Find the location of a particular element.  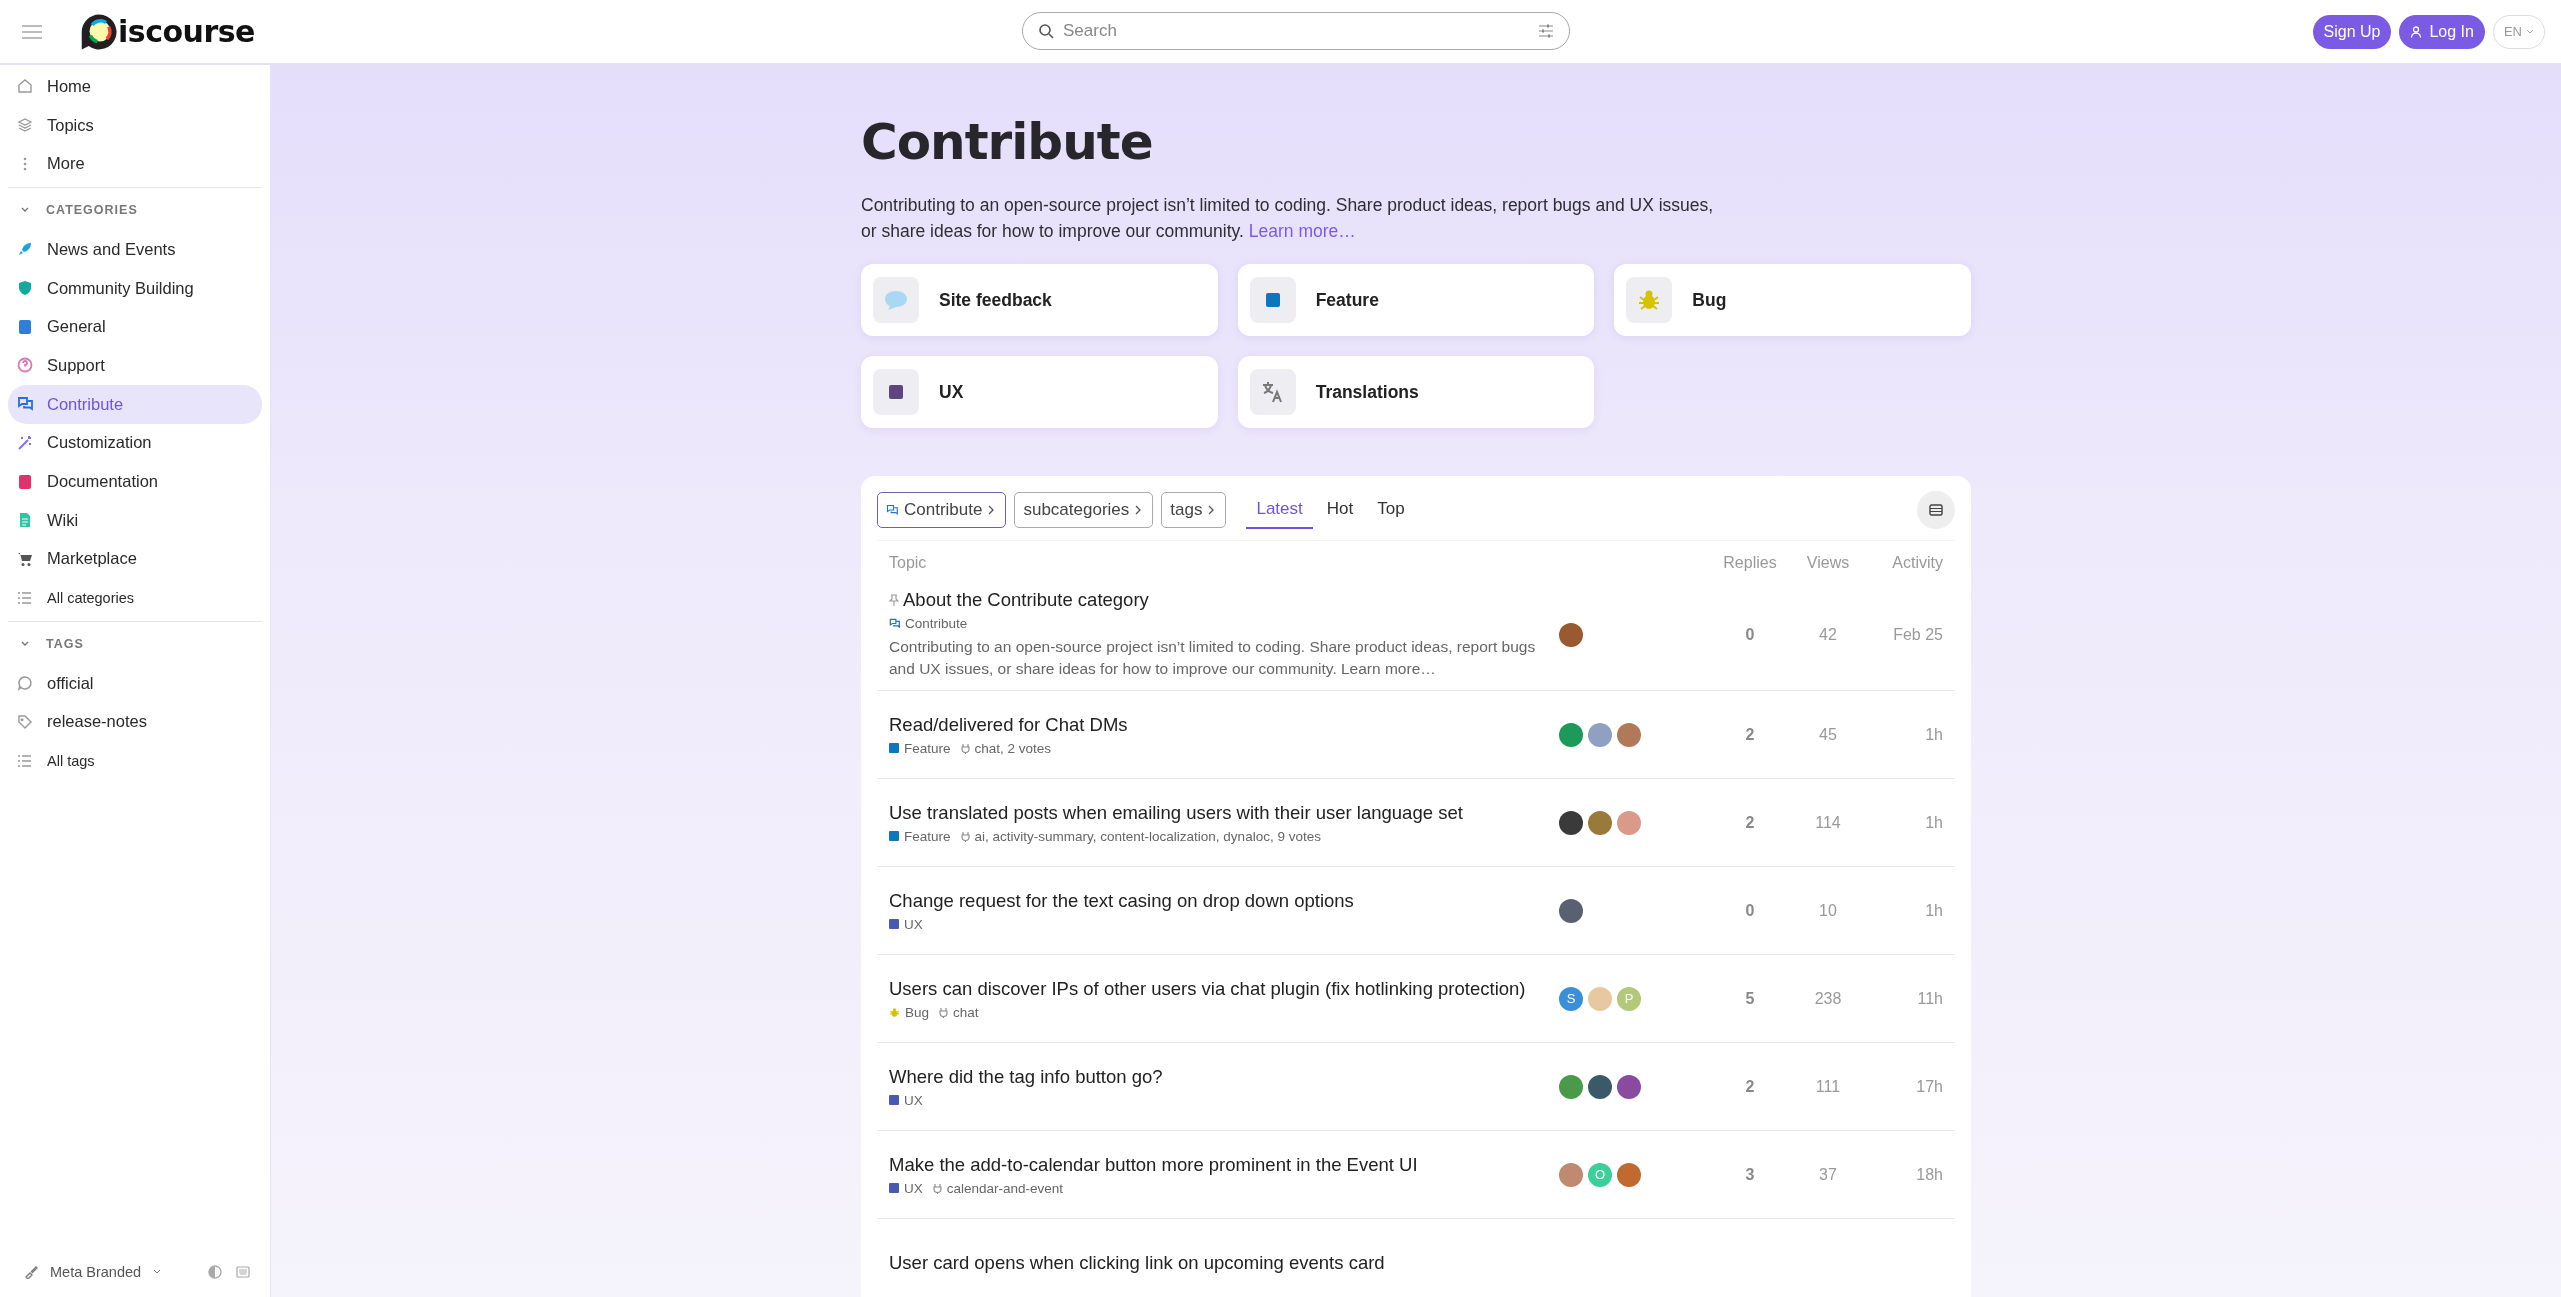

views-count: 114 is located at coordinates (1828, 822).